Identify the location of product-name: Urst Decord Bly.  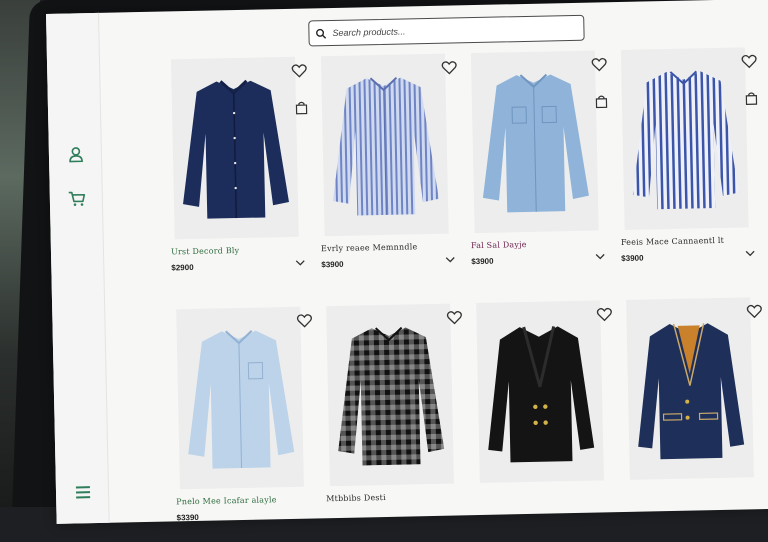
(205, 251).